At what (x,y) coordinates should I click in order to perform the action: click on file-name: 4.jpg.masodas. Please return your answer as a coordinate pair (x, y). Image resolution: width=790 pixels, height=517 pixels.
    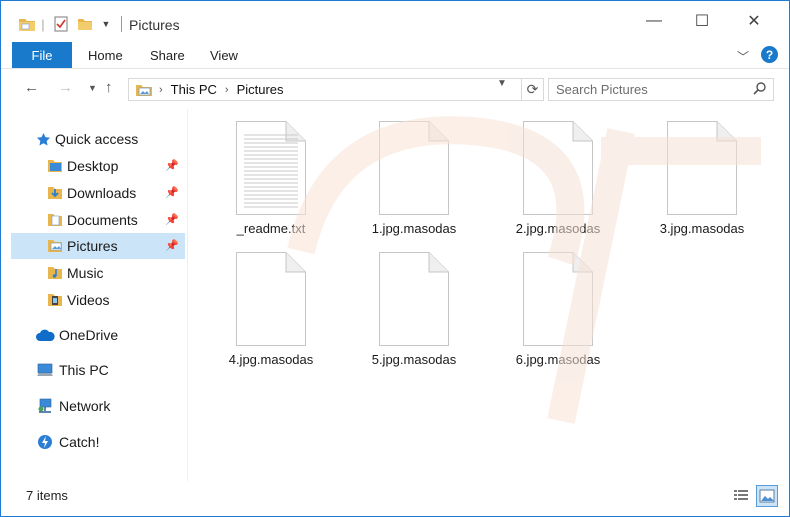
    Looking at the image, I should click on (271, 359).